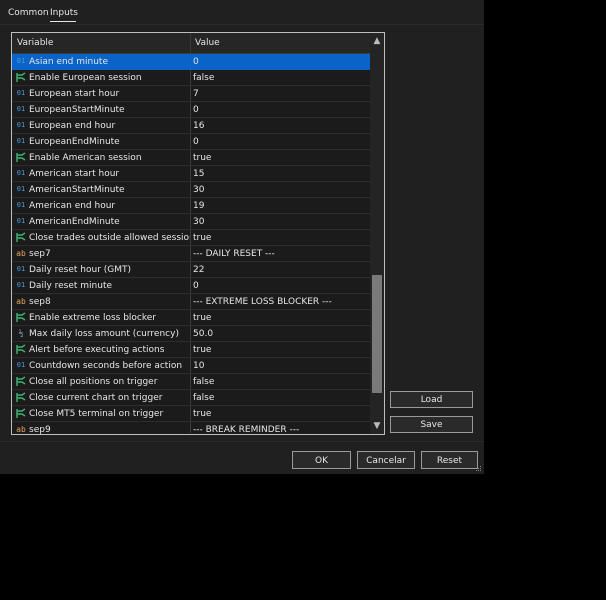  Describe the element at coordinates (449, 460) in the screenshot. I see `reset-button: Reset` at that location.